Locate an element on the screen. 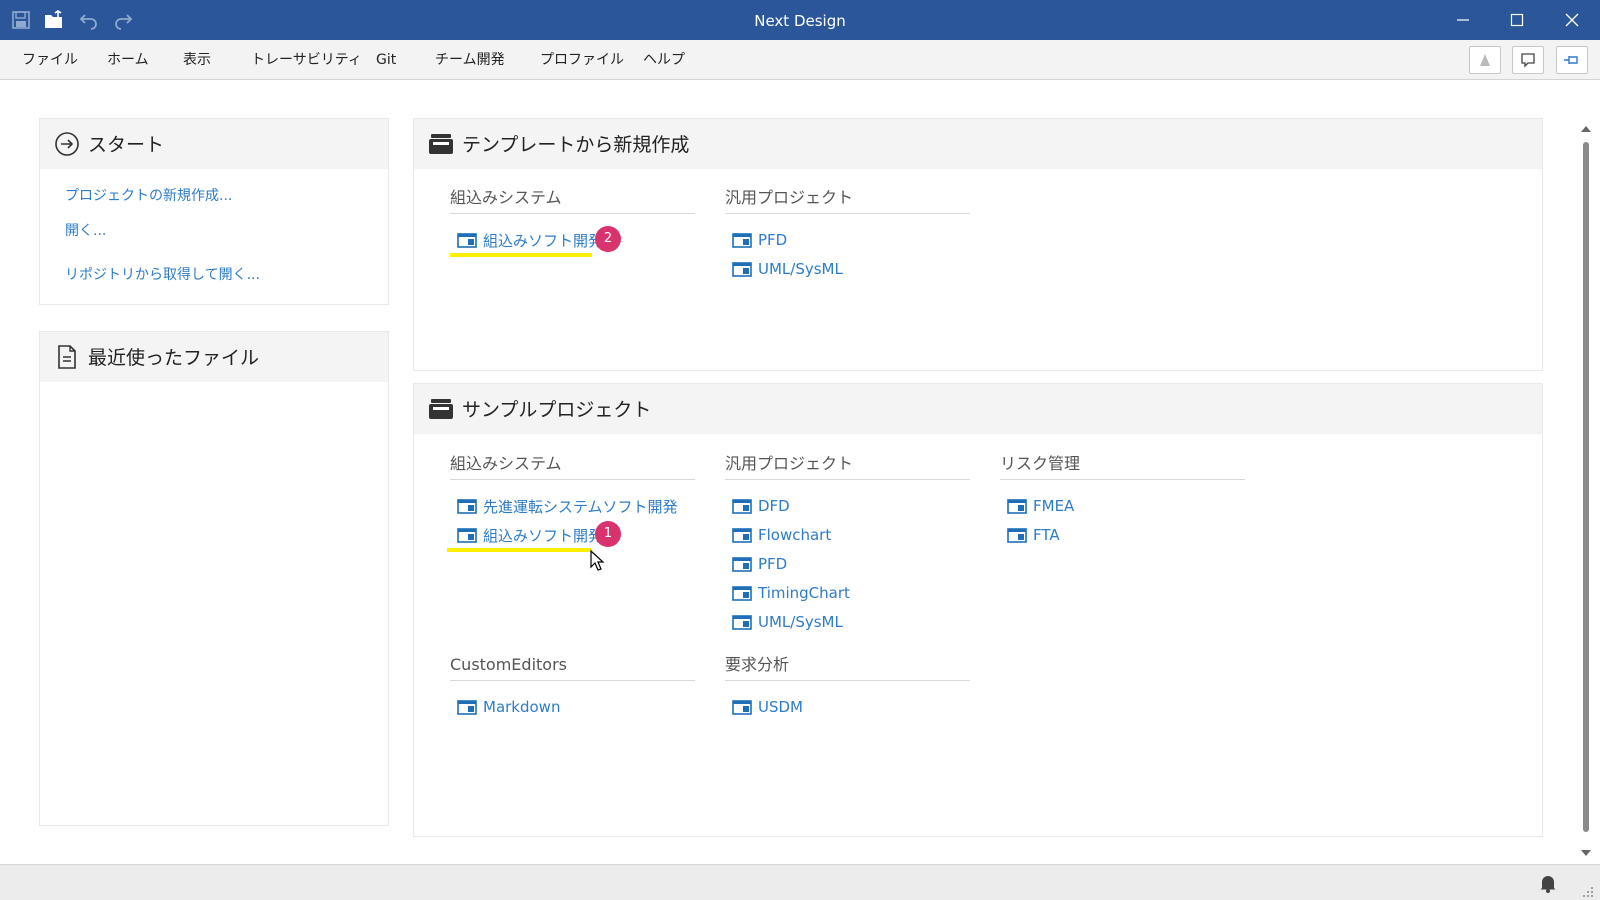 The height and width of the screenshot is (900, 1600). maximize-icon is located at coordinates (1517, 20).